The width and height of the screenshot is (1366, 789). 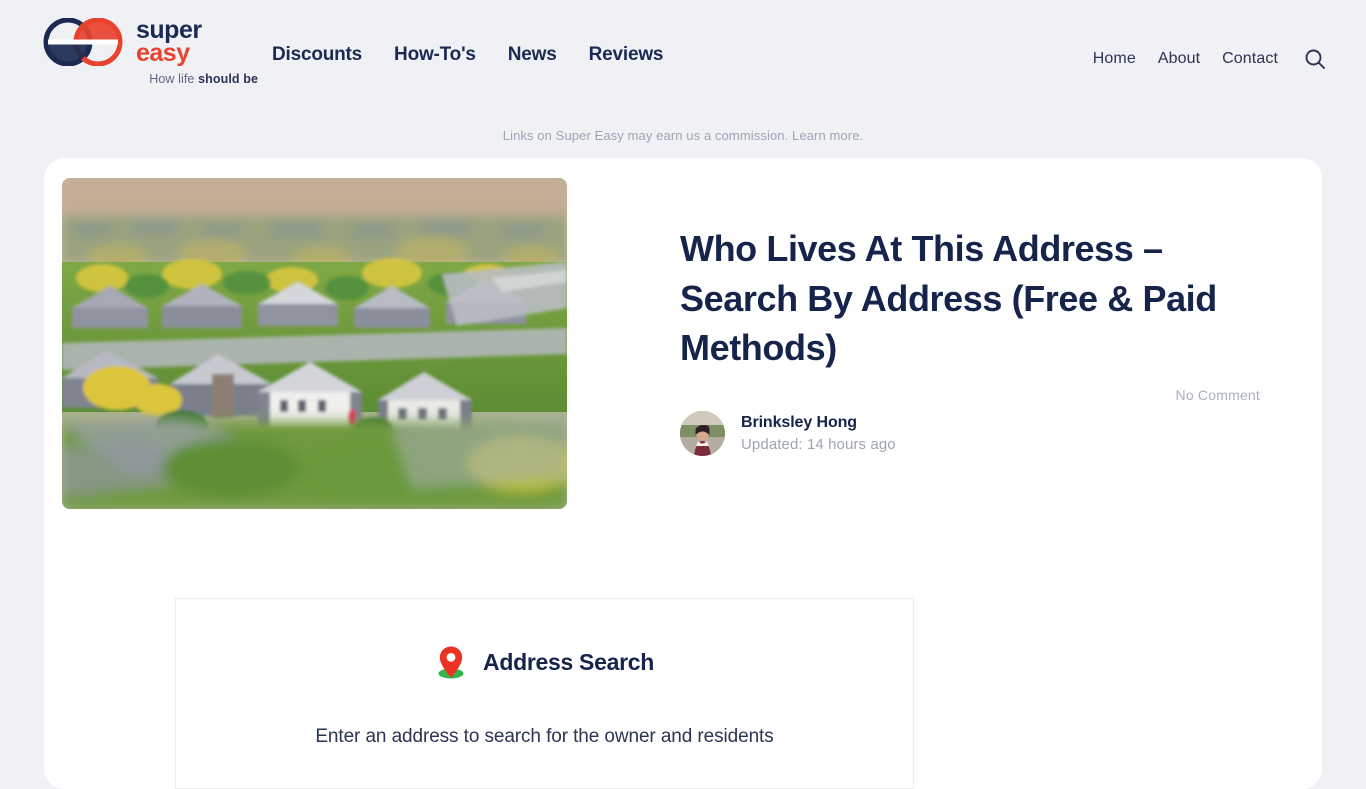 What do you see at coordinates (83, 42) in the screenshot?
I see `super-easy-double-e-logo-icon` at bounding box center [83, 42].